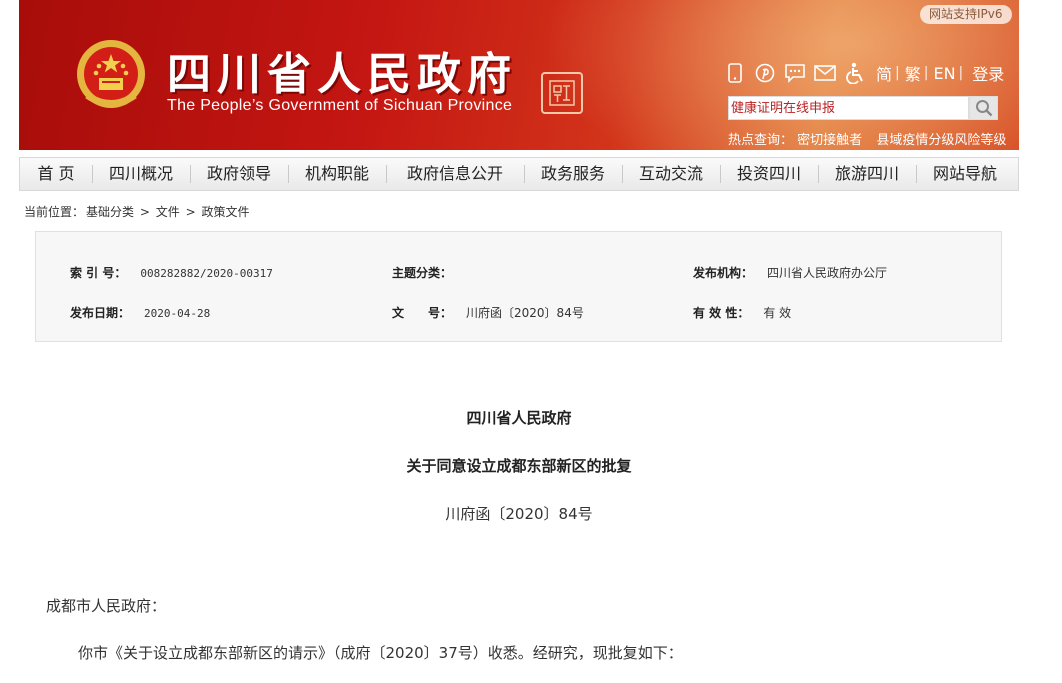 This screenshot has width=1062, height=683. What do you see at coordinates (855, 73) in the screenshot?
I see `accessibility-icon` at bounding box center [855, 73].